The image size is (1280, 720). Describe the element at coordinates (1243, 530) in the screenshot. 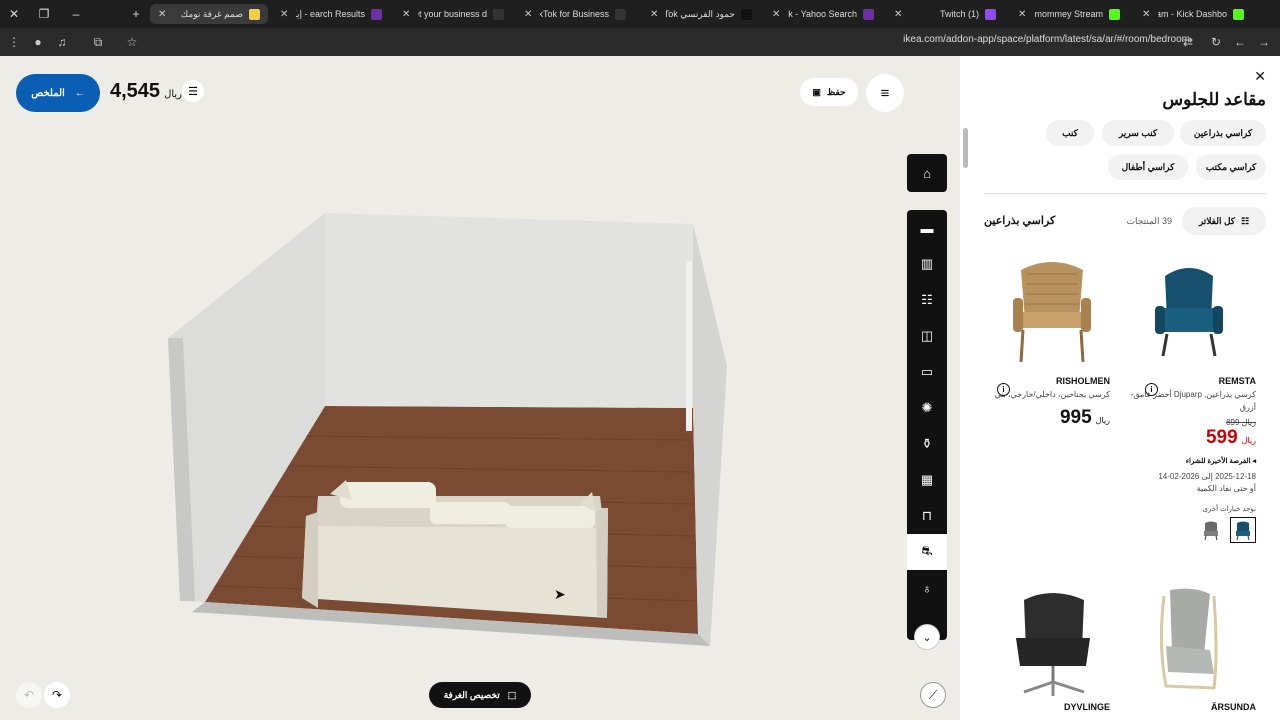

I see `swatch-blue` at that location.